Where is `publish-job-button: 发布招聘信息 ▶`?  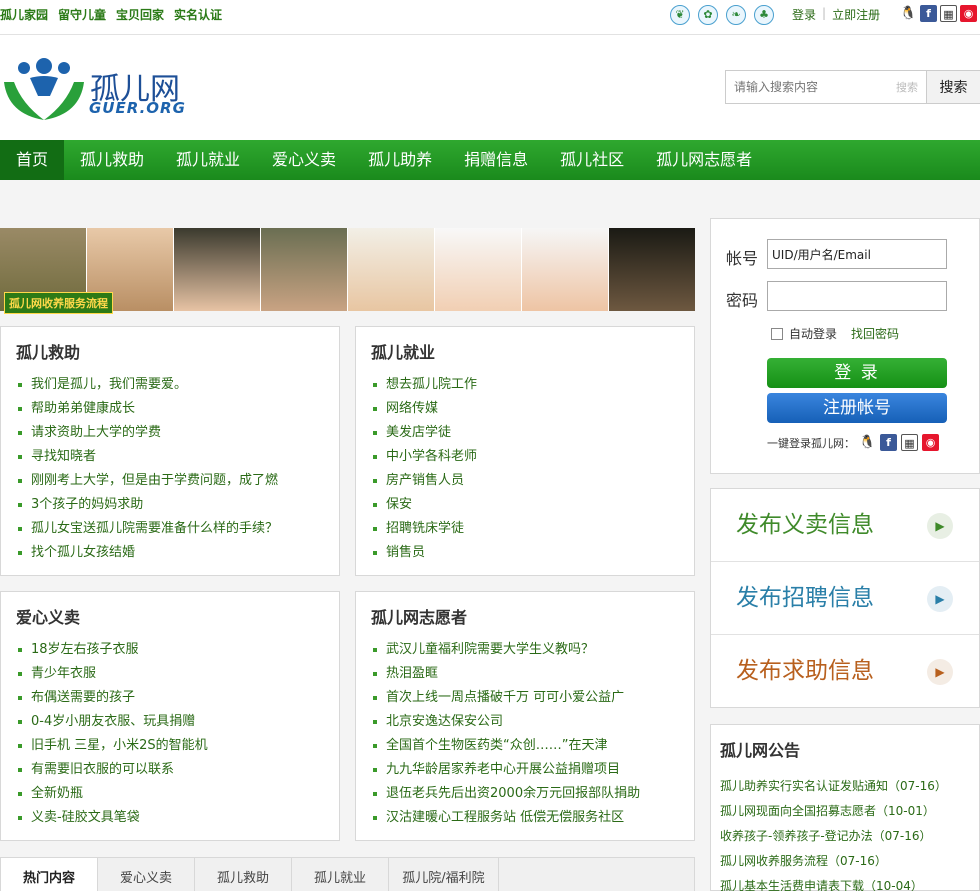 publish-job-button: 发布招聘信息 ▶ is located at coordinates (845, 598).